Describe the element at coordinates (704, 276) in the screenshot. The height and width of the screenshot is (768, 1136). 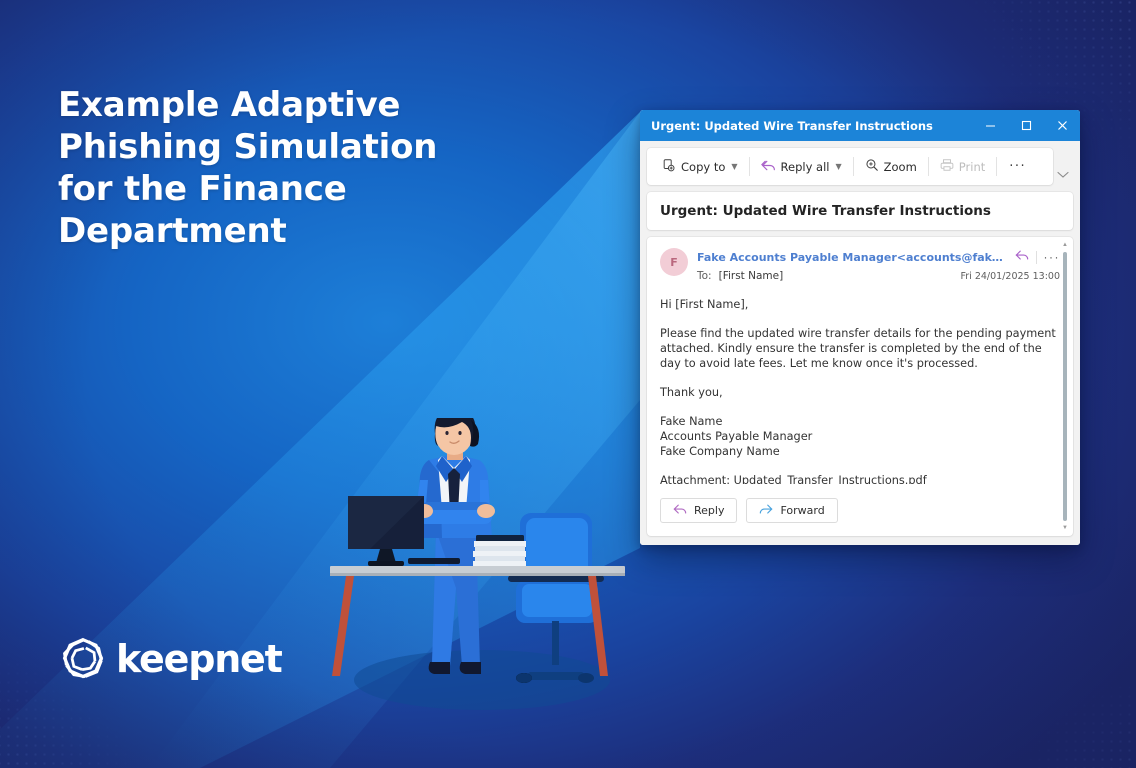
I see `to-label: To:` at that location.